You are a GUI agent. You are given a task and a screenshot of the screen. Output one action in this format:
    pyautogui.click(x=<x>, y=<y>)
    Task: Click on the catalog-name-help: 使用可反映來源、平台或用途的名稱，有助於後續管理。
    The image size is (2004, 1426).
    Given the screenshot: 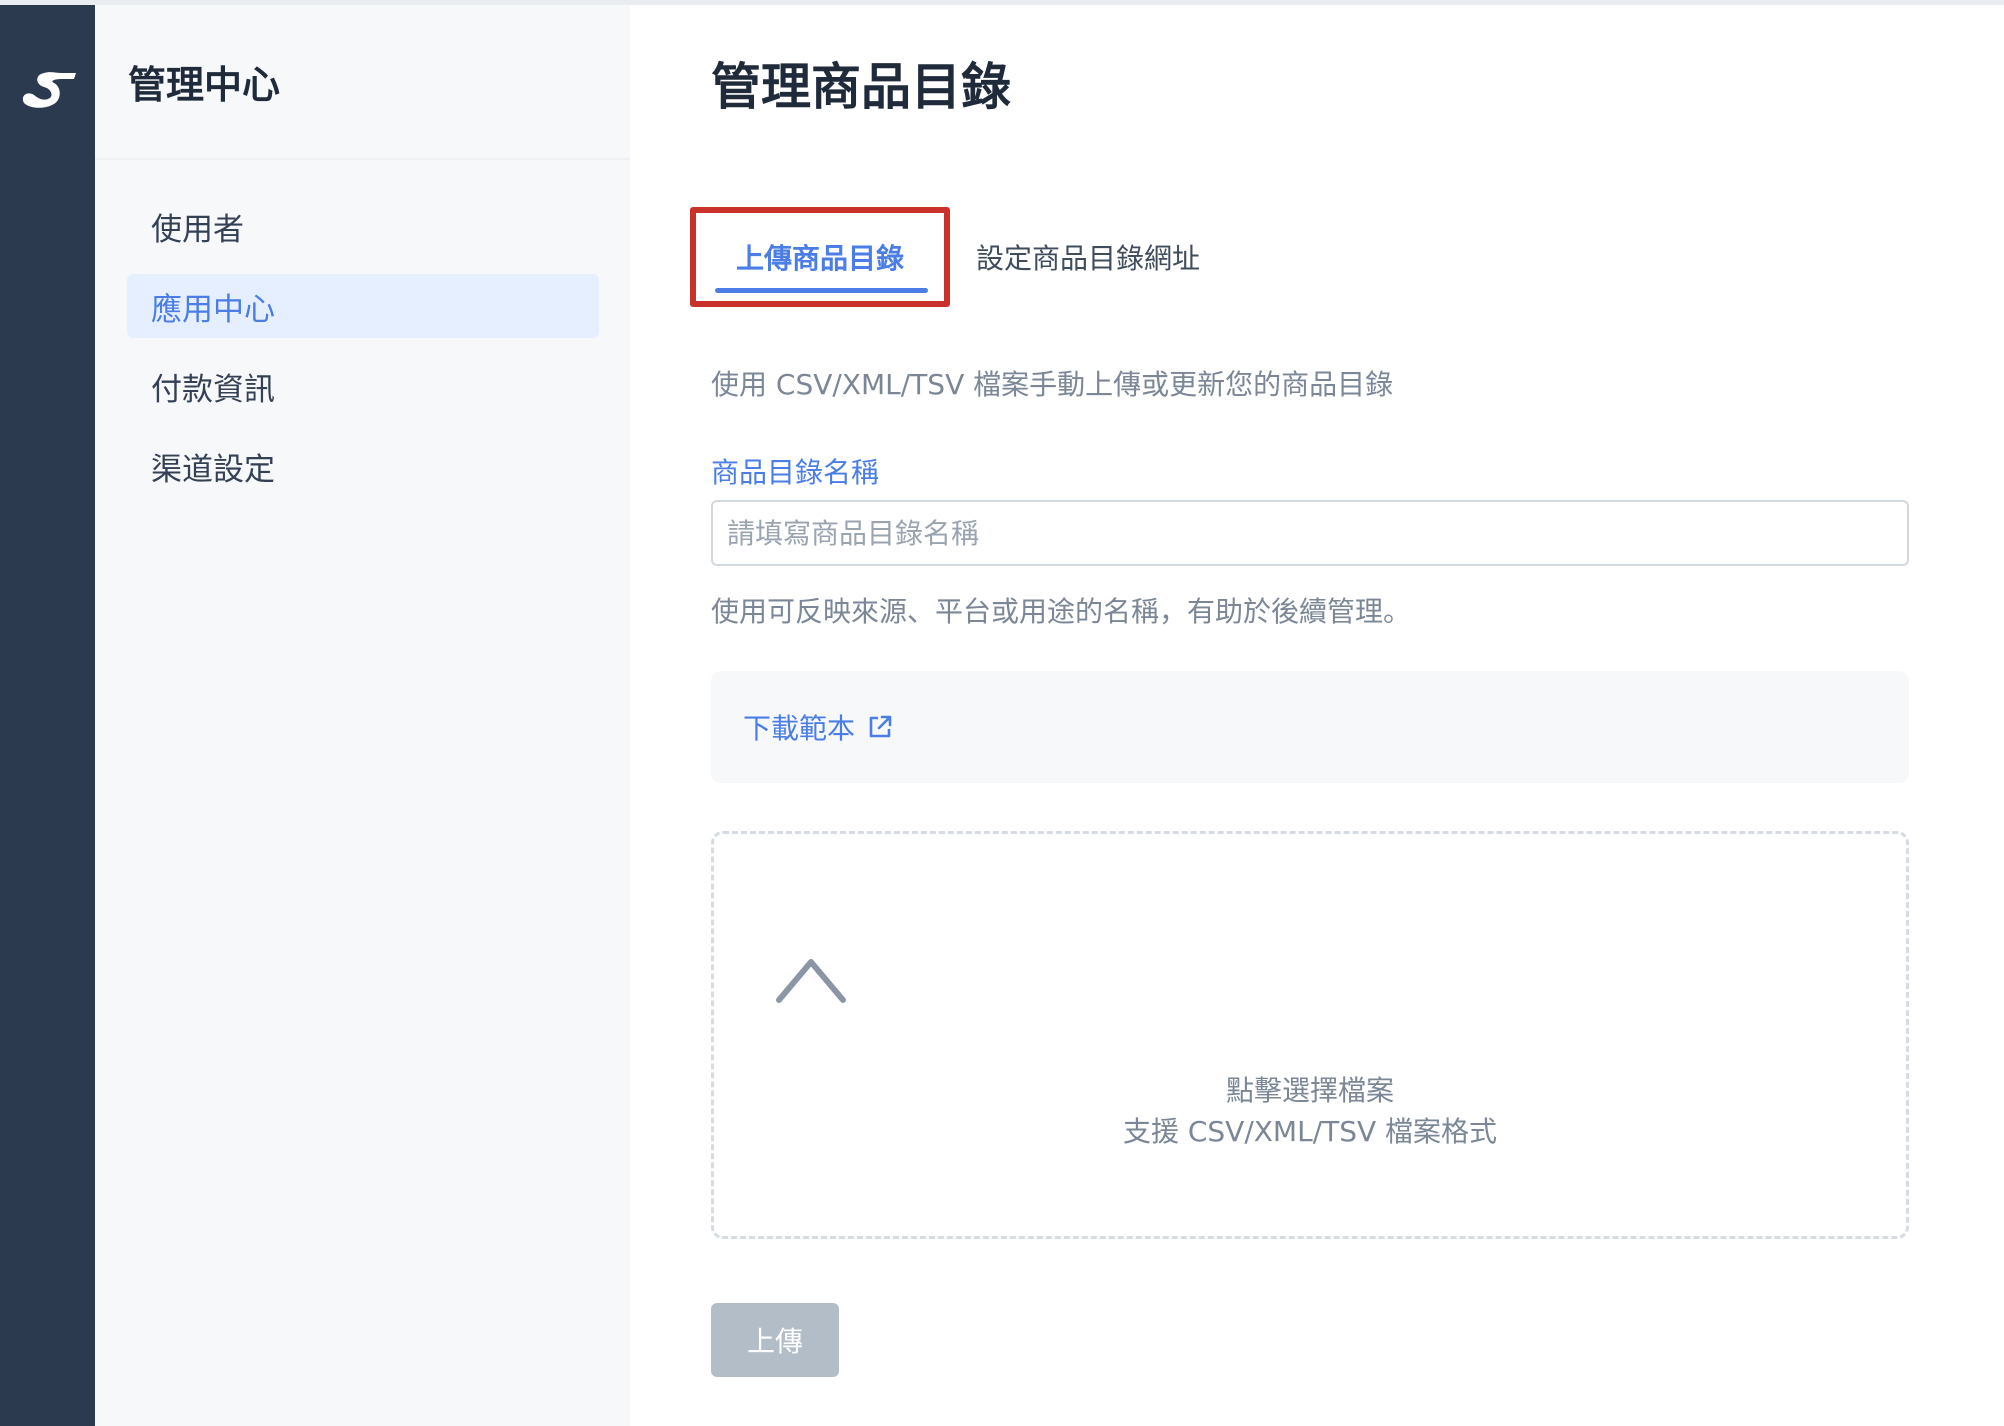 What is the action you would take?
    pyautogui.click(x=1061, y=611)
    